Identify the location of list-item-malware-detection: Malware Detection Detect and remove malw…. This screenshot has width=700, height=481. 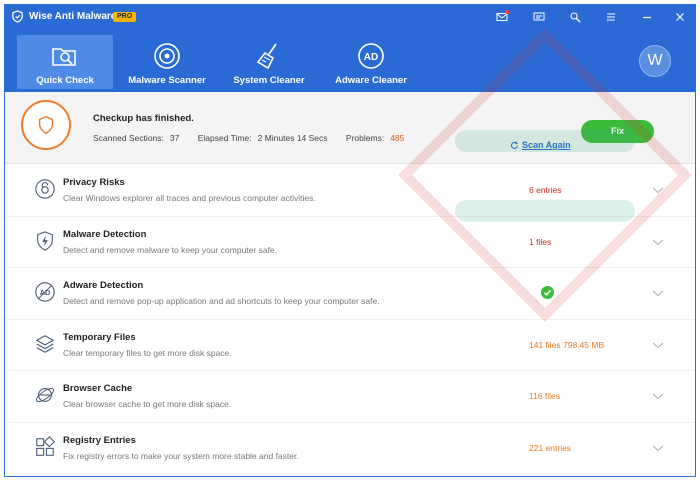
(350, 242).